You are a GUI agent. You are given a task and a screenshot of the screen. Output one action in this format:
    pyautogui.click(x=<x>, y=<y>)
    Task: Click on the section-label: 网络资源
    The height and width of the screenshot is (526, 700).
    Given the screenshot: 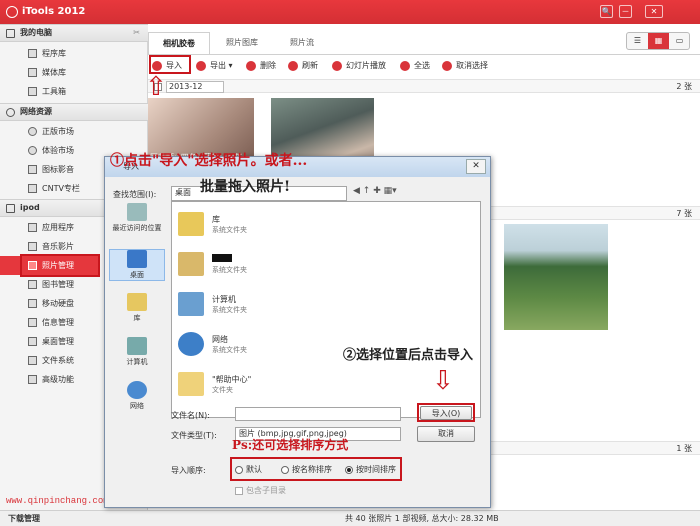 What is the action you would take?
    pyautogui.click(x=36, y=111)
    